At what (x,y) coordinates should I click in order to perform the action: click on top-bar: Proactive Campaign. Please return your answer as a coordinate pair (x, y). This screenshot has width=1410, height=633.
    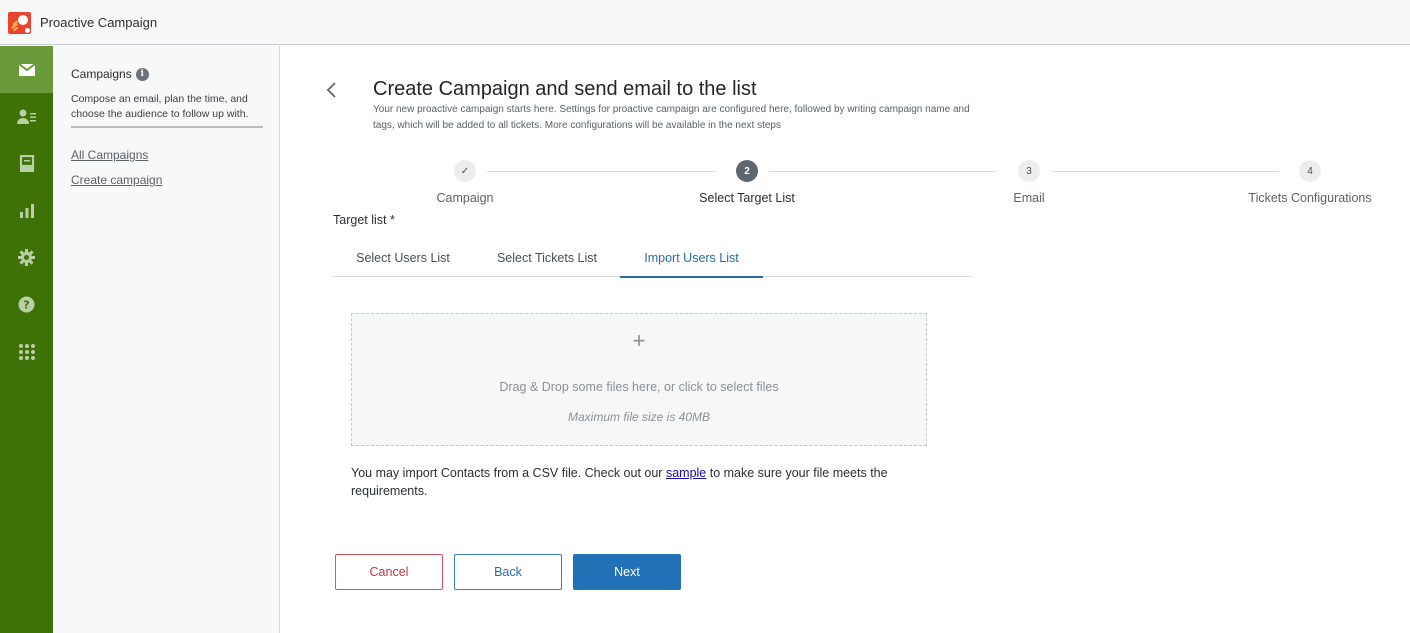
    Looking at the image, I should click on (705, 22).